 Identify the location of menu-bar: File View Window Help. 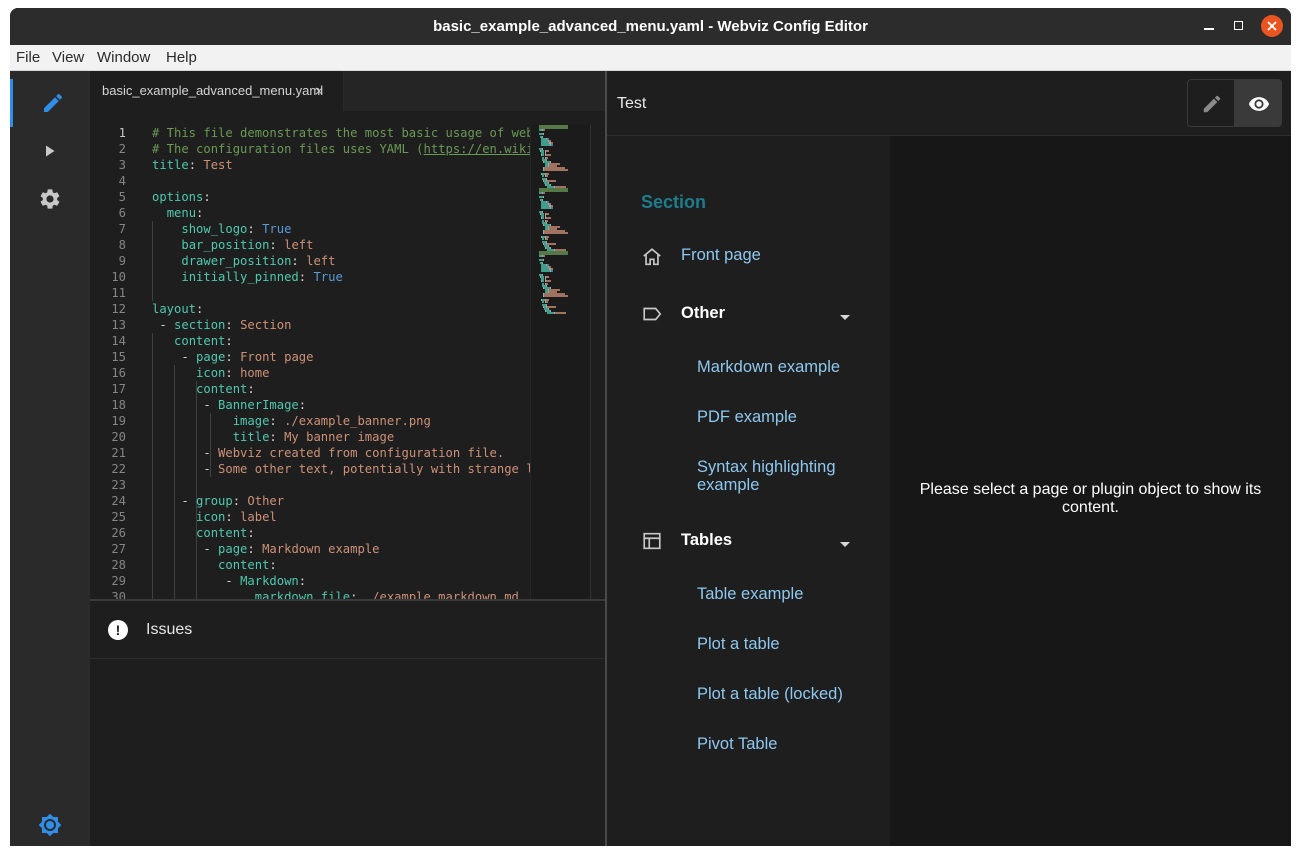
(650, 58).